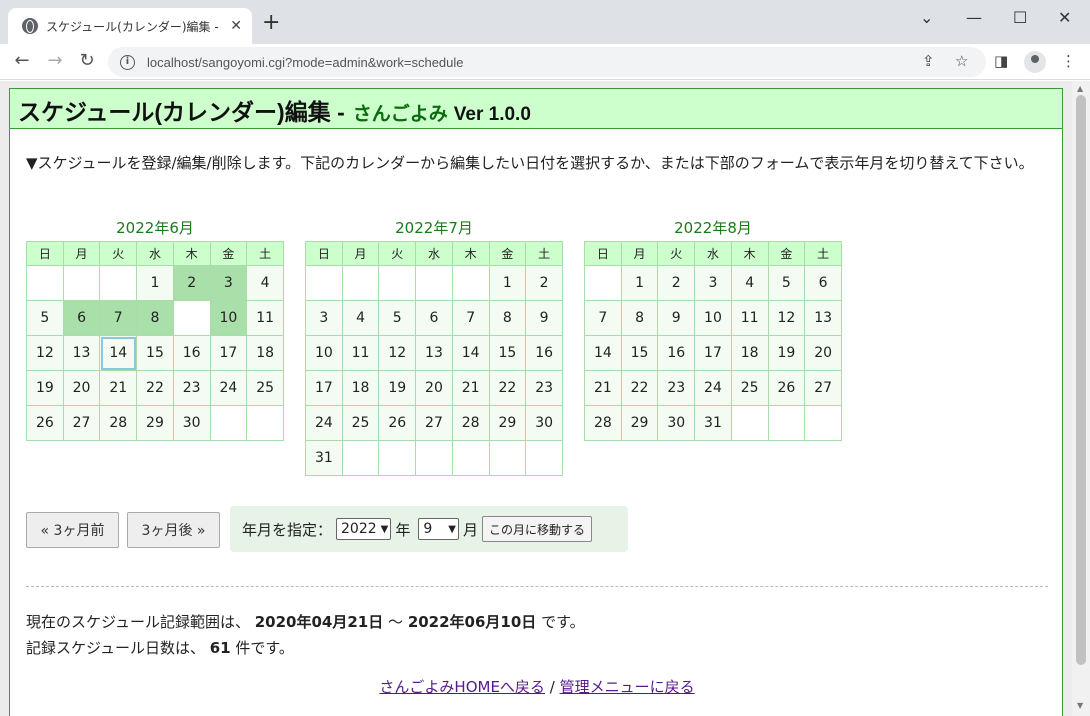 This screenshot has height=716, width=1090. What do you see at coordinates (1064, 17) in the screenshot?
I see `window-close-icon: ✕` at bounding box center [1064, 17].